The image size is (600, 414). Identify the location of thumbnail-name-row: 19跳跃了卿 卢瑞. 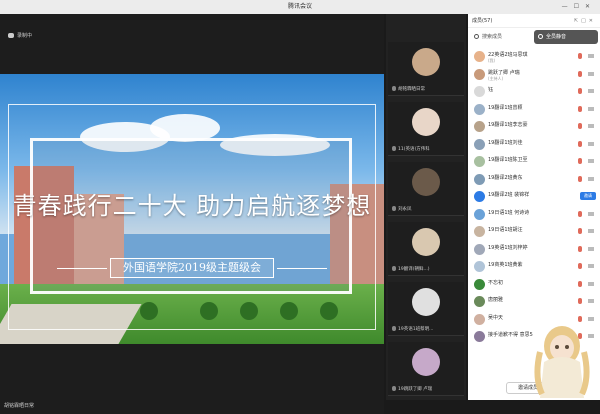
(412, 389).